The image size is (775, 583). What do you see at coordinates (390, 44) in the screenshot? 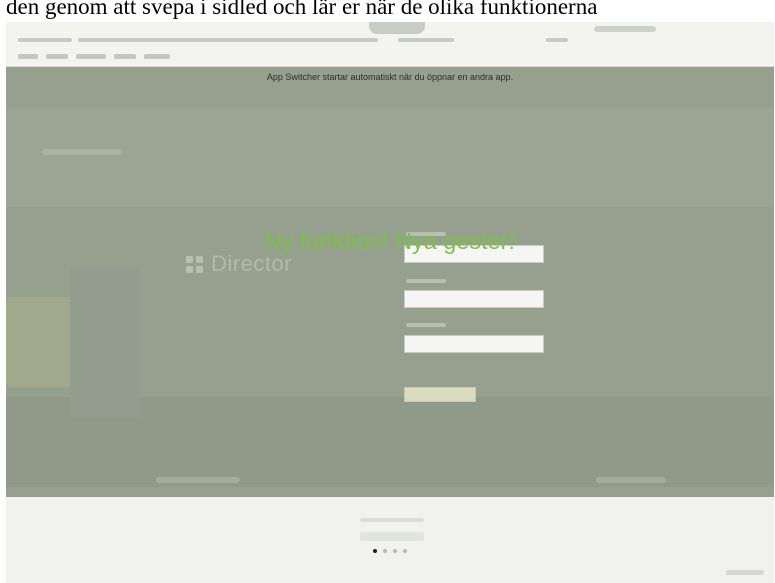
I see `browser-toolbar` at bounding box center [390, 44].